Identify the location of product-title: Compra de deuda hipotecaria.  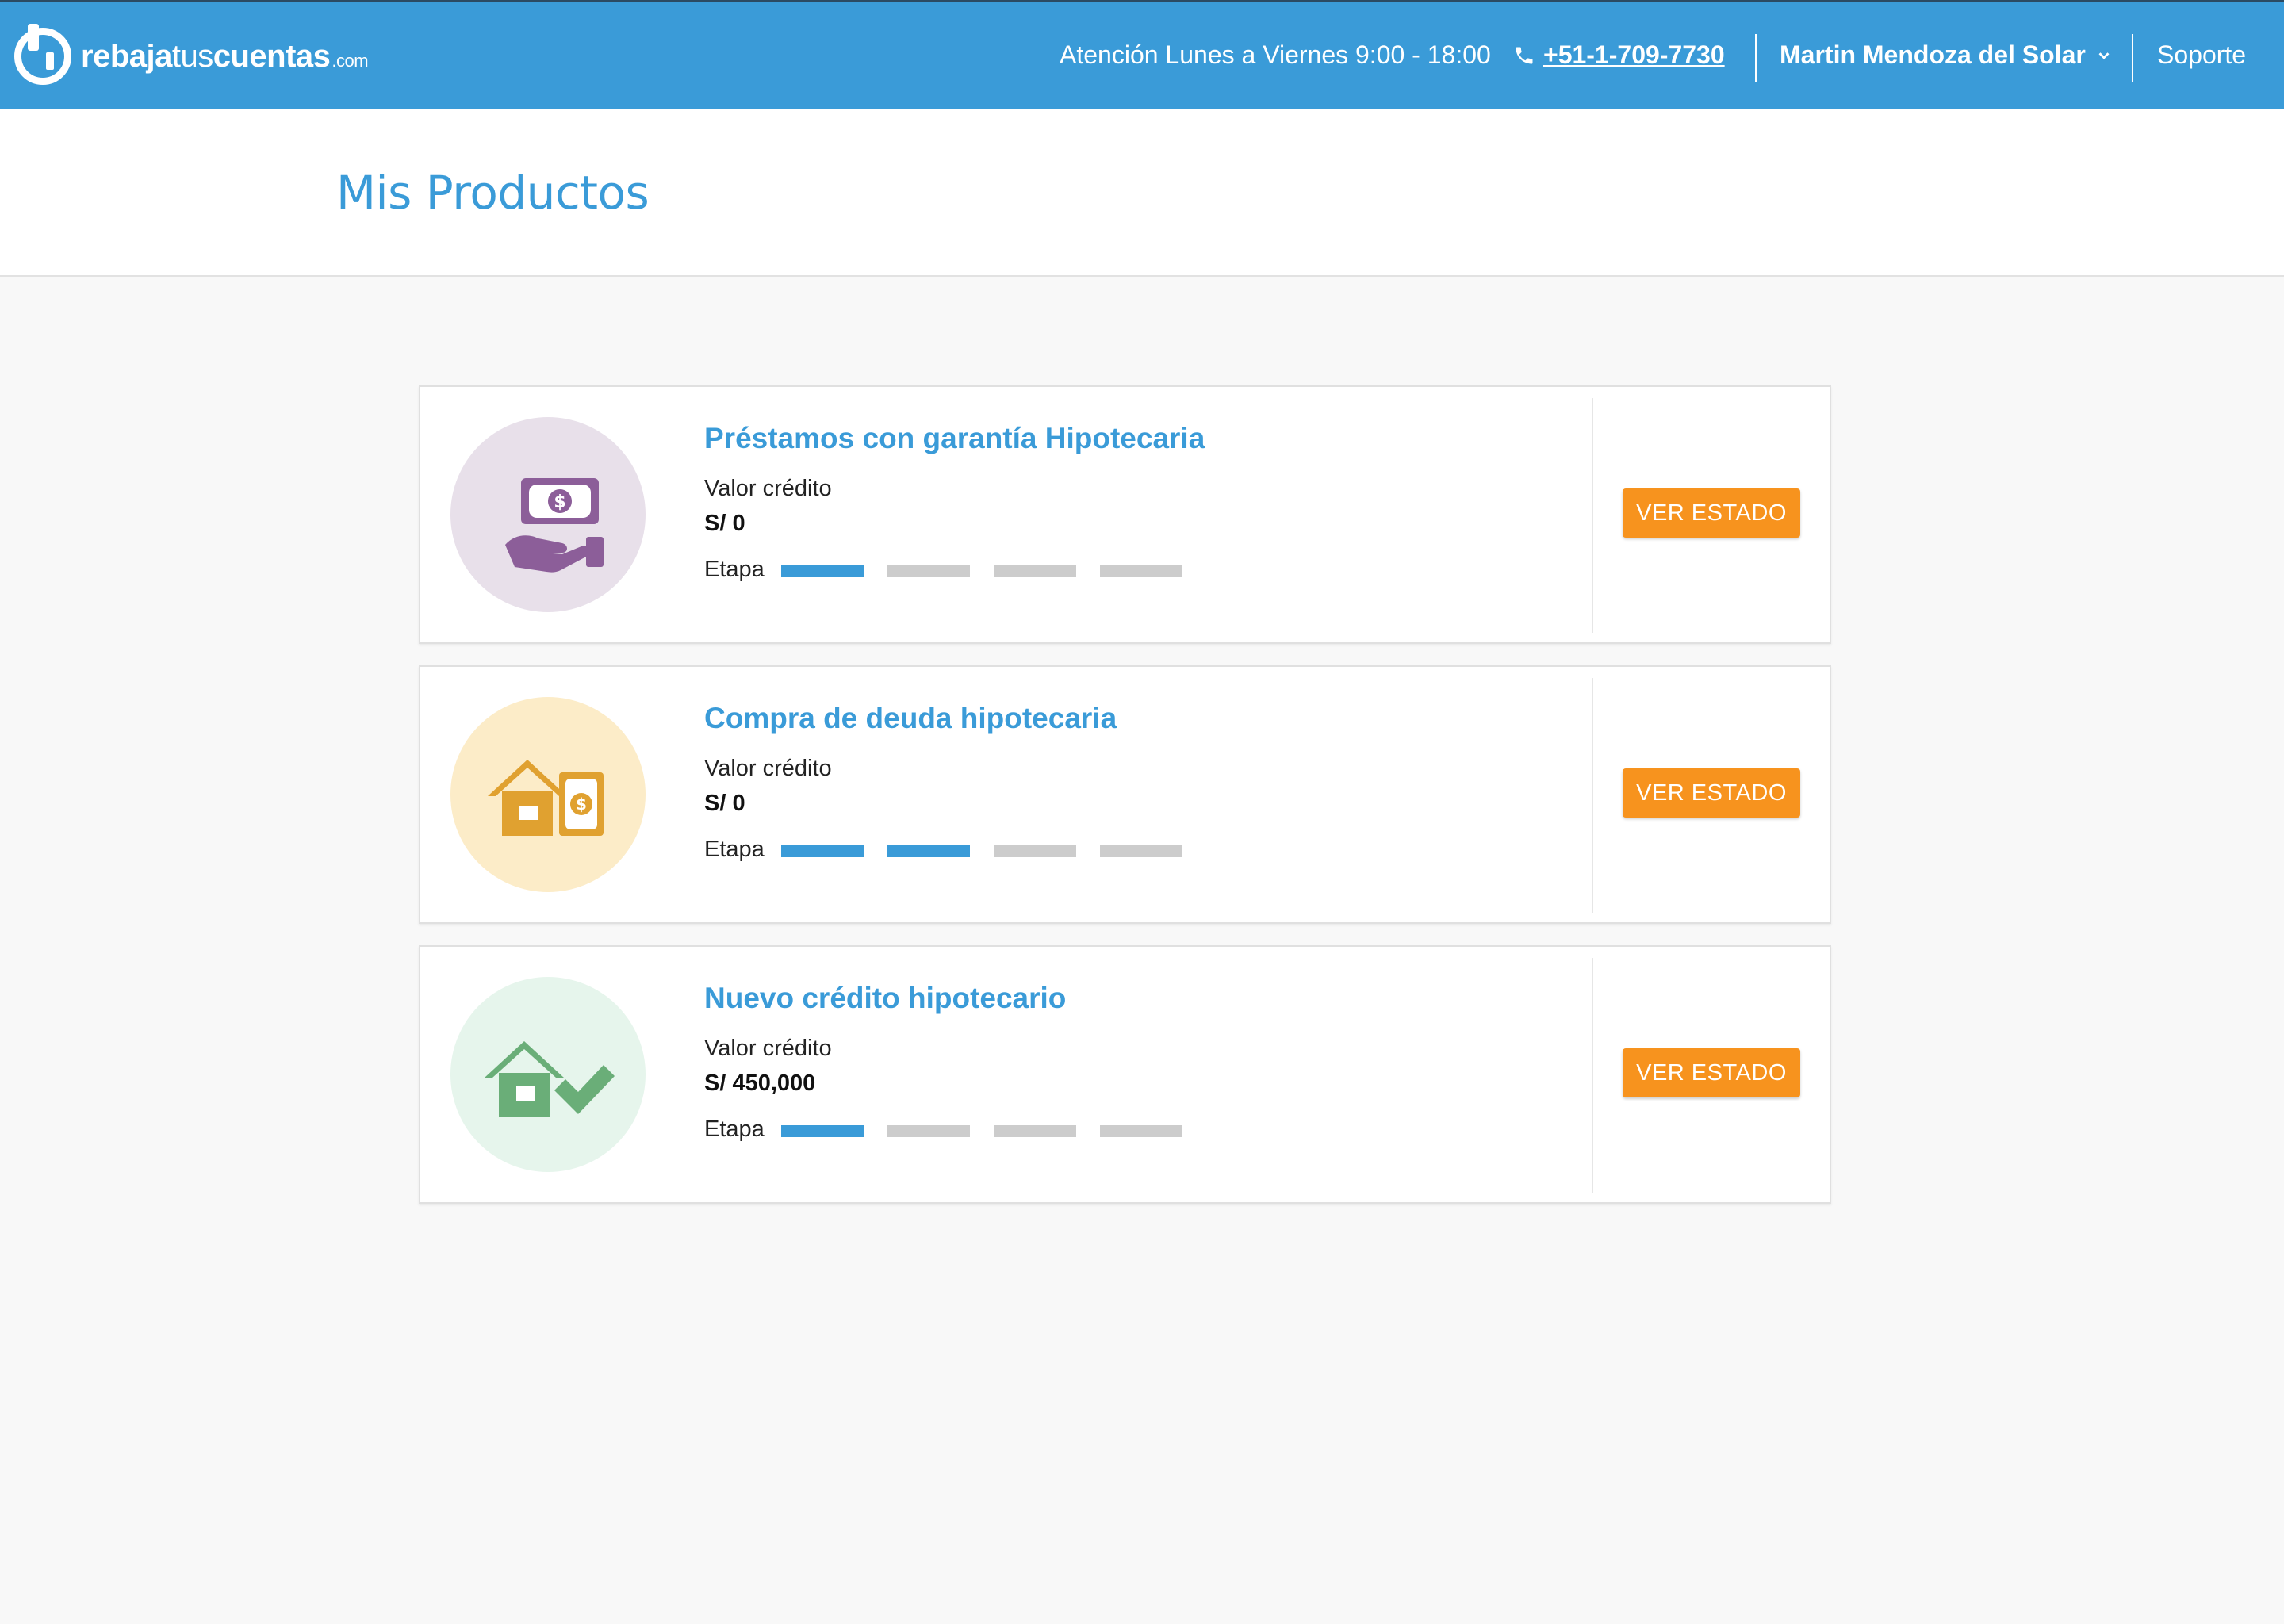
(910, 718).